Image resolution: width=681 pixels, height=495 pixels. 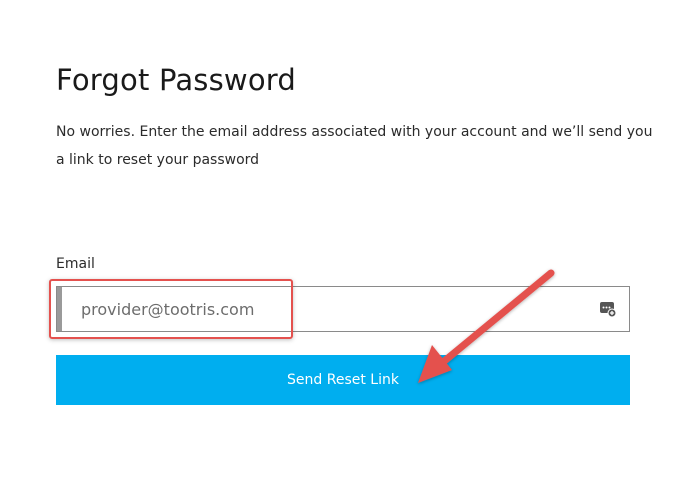 What do you see at coordinates (176, 80) in the screenshot?
I see `page-title: Forgot Password` at bounding box center [176, 80].